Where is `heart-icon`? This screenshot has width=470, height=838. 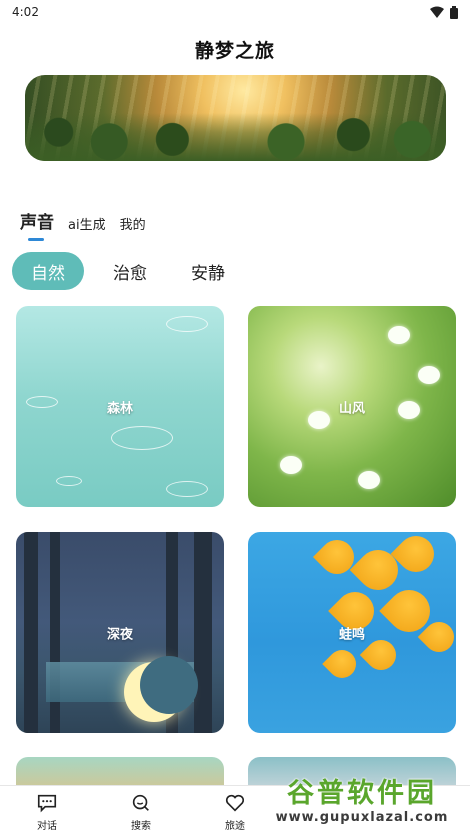 heart-icon is located at coordinates (235, 803).